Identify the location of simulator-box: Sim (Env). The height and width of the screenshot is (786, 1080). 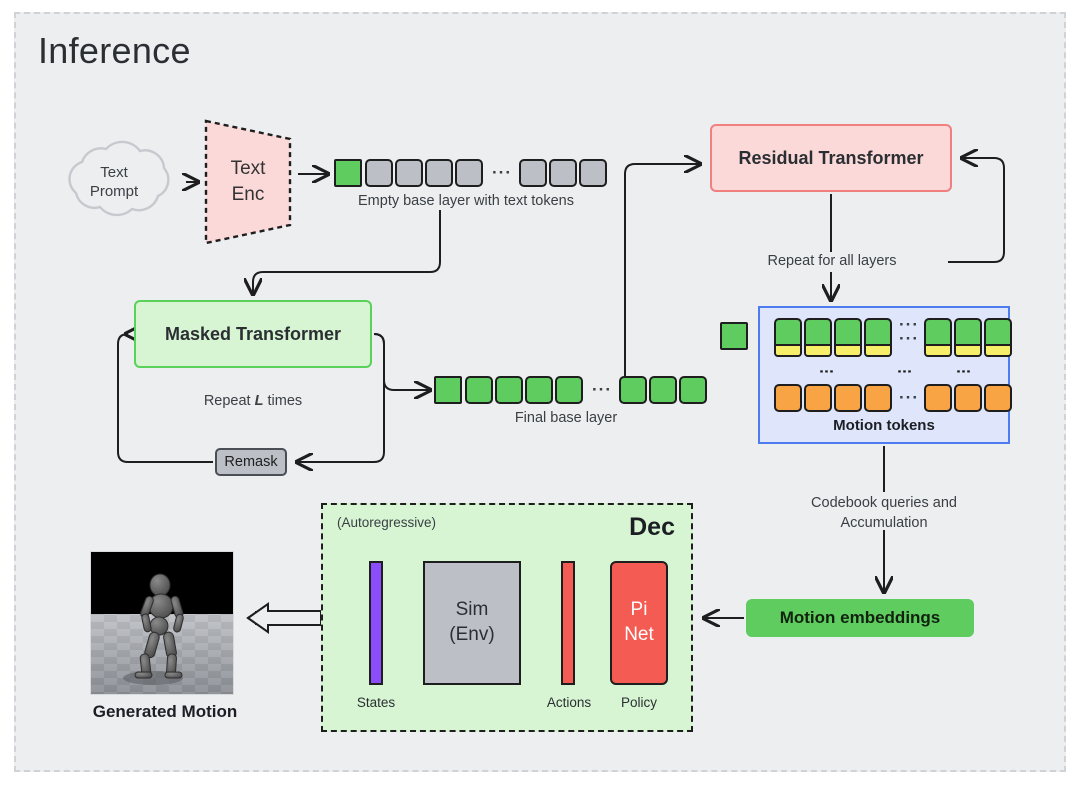
(472, 623).